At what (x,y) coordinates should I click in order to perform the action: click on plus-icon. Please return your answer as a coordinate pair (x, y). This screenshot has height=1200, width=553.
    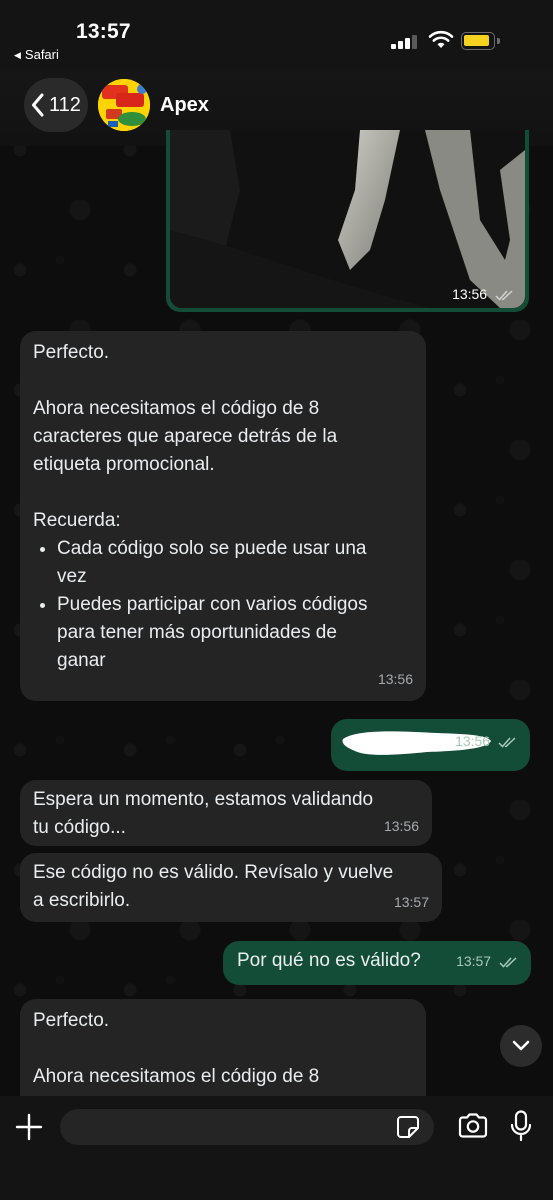
    Looking at the image, I should click on (29, 1127).